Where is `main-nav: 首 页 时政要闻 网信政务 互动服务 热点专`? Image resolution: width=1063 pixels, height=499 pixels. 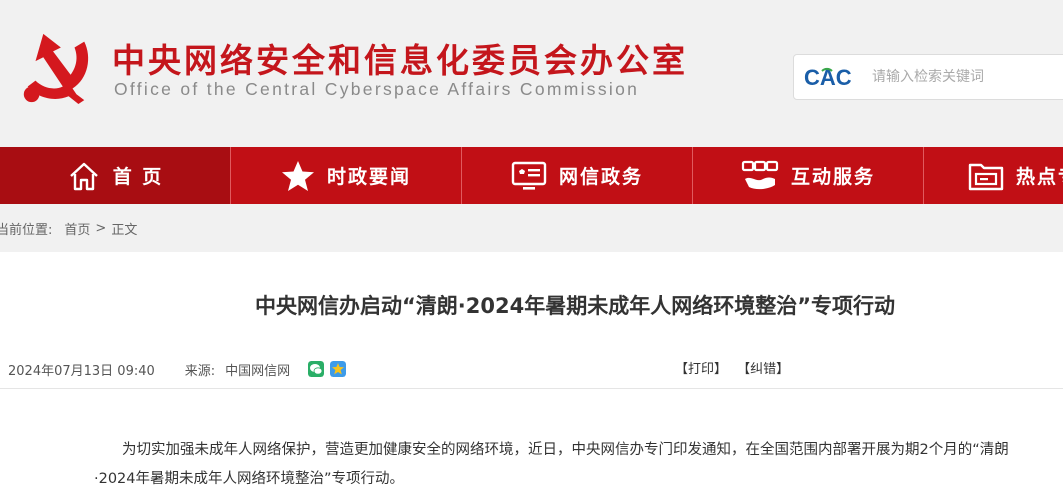 main-nav: 首 页 时政要闻 网信政务 互动服务 热点专 is located at coordinates (531, 175).